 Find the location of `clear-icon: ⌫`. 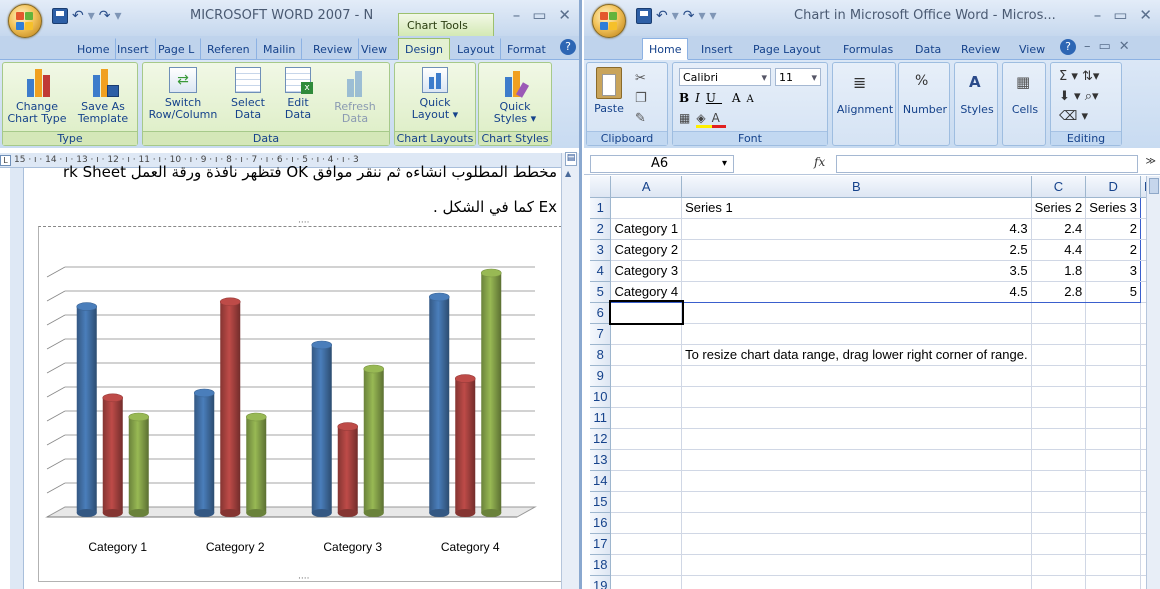

clear-icon: ⌫ is located at coordinates (1068, 116).